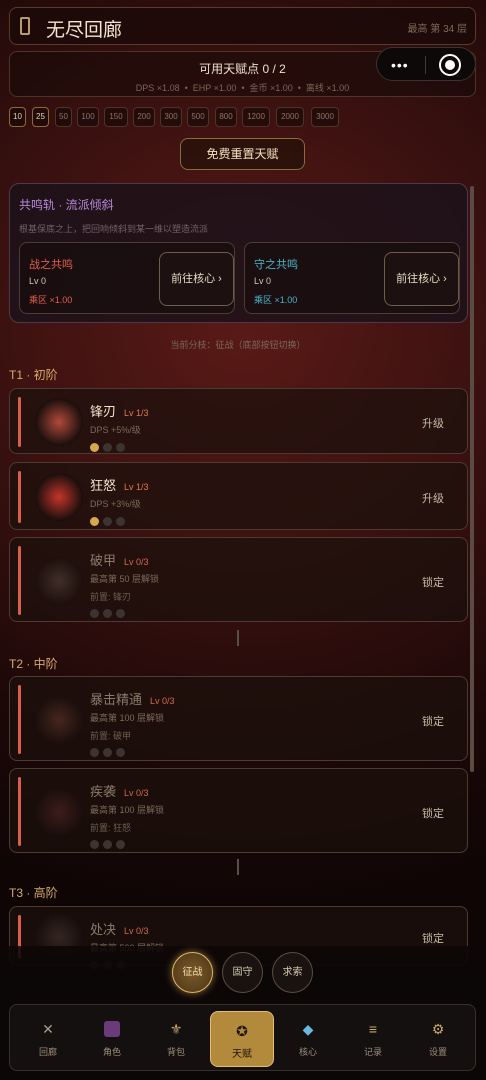 The image size is (486, 1080). Describe the element at coordinates (111, 828) in the screenshot. I see `skill-prerequisite: 前置: 狂怒` at that location.